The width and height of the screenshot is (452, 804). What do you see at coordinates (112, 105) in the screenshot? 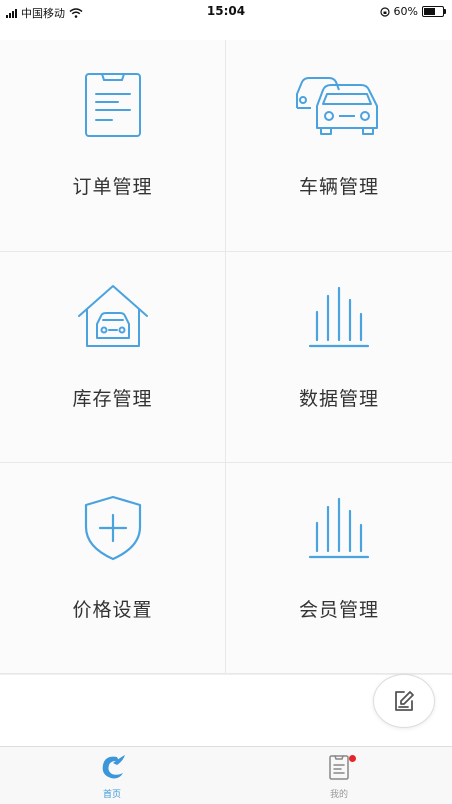
I see `document-icon` at bounding box center [112, 105].